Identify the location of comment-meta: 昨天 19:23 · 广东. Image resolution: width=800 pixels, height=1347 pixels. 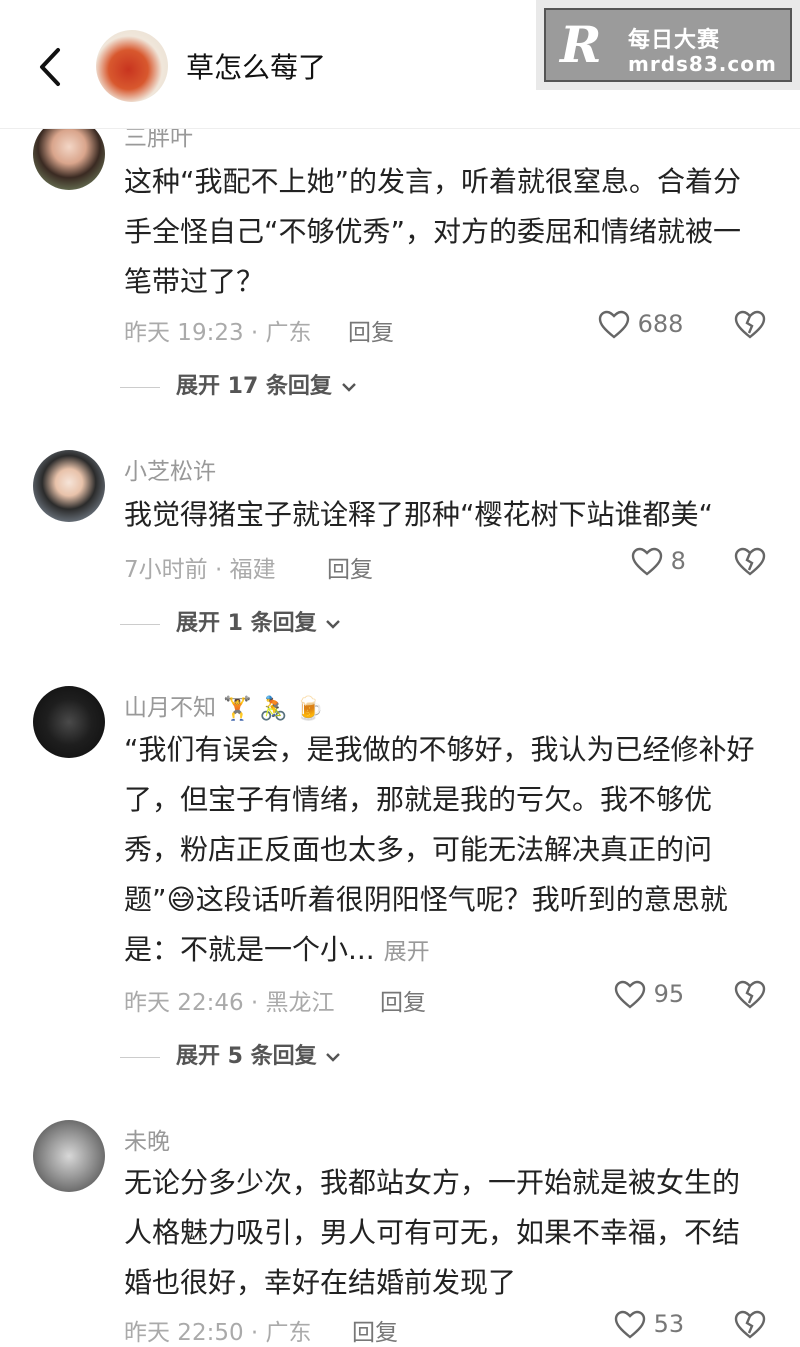
(218, 333).